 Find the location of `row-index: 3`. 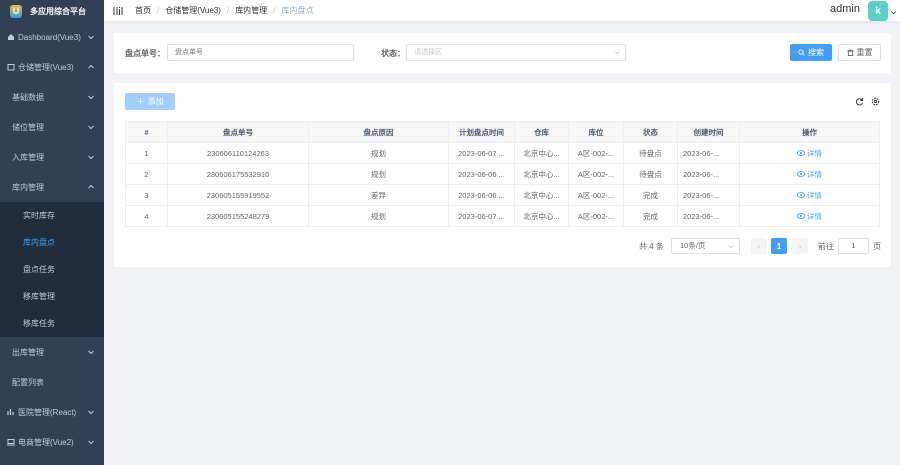

row-index: 3 is located at coordinates (146, 195).